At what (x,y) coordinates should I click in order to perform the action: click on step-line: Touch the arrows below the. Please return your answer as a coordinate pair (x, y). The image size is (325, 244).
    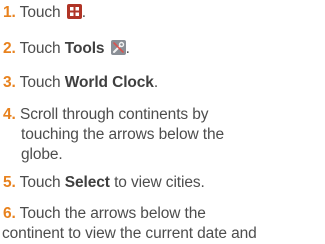
    Looking at the image, I should click on (112, 213).